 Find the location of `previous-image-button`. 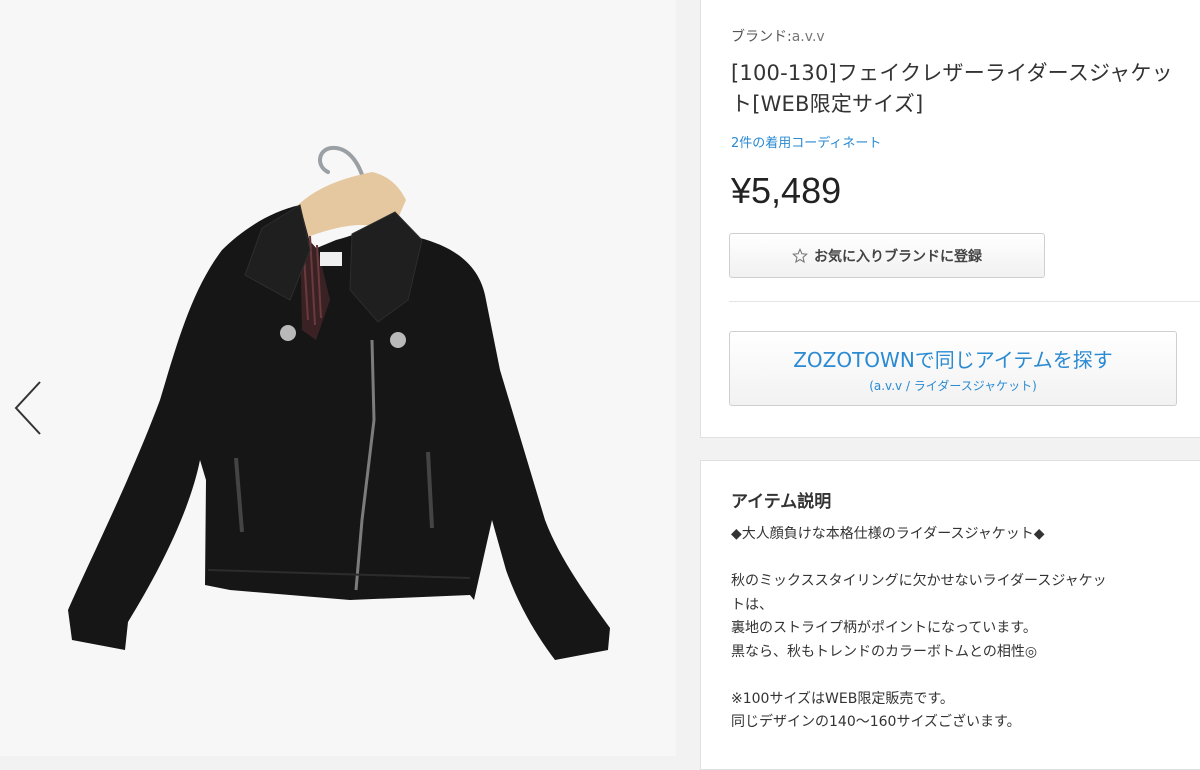

previous-image-button is located at coordinates (28, 408).